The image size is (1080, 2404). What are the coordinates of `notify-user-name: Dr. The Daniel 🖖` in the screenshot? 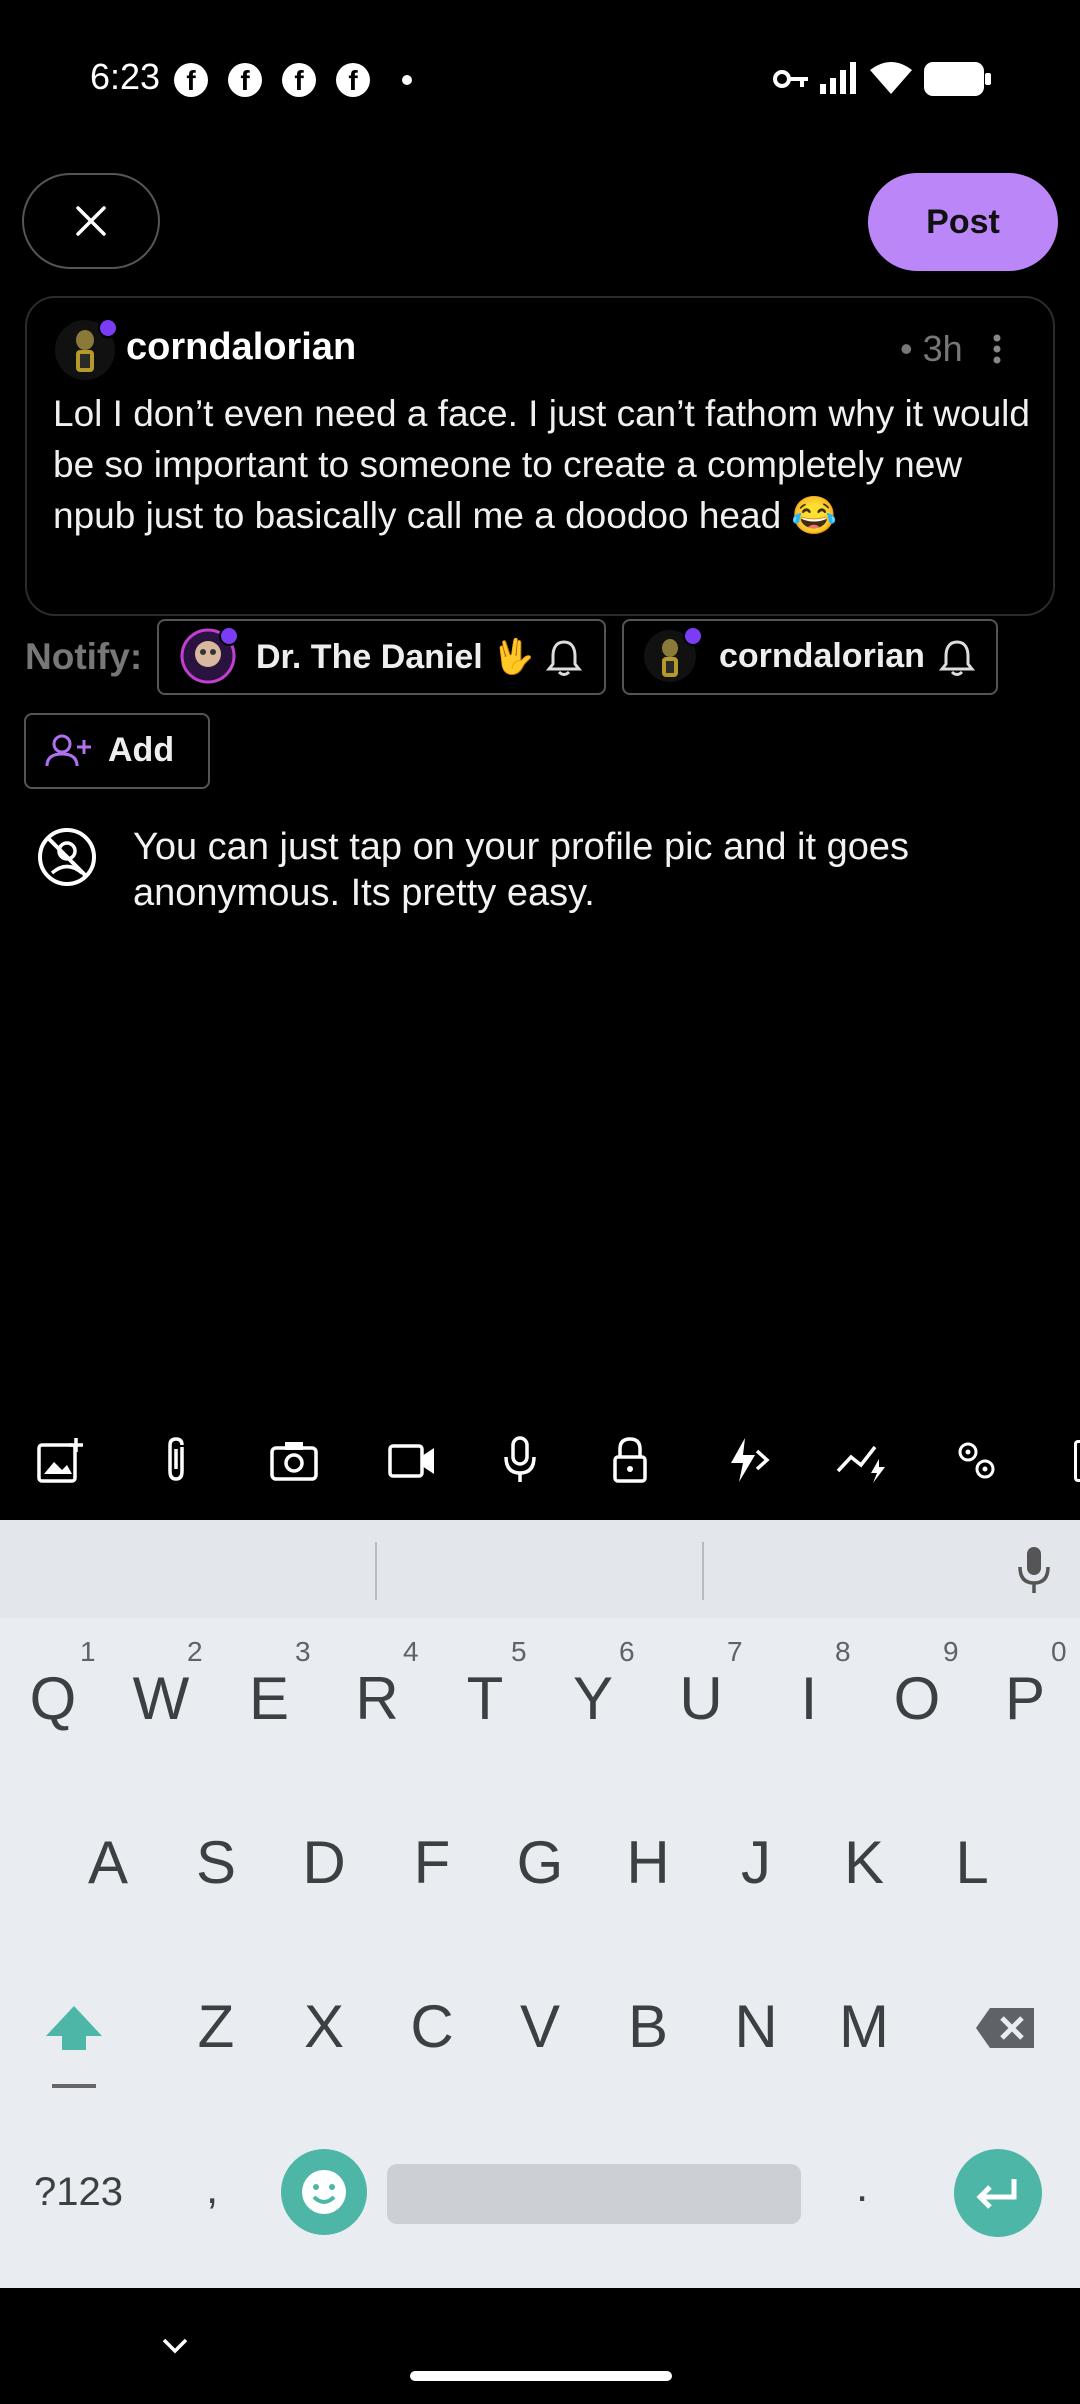 It's located at (395, 657).